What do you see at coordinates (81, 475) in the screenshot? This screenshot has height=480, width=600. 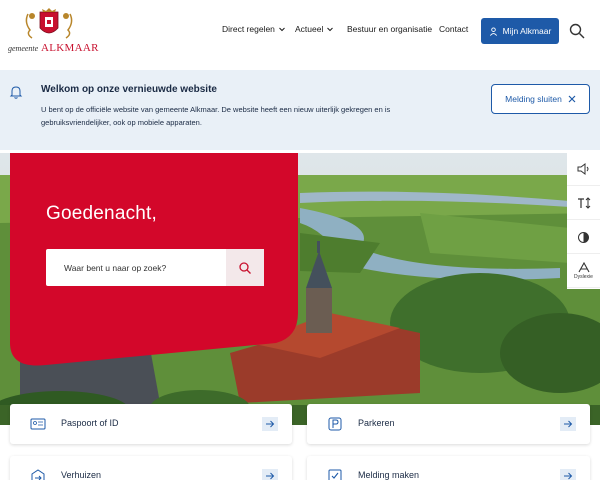 I see `card-label: Verhuizen` at bounding box center [81, 475].